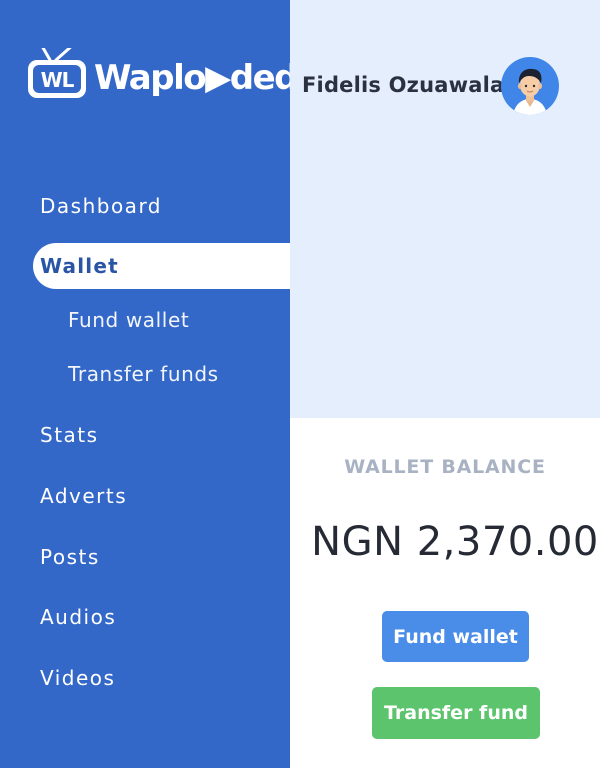 Image resolution: width=600 pixels, height=768 pixels. Describe the element at coordinates (101, 206) in the screenshot. I see `sidebar-item-dashboard: Dashboard` at that location.